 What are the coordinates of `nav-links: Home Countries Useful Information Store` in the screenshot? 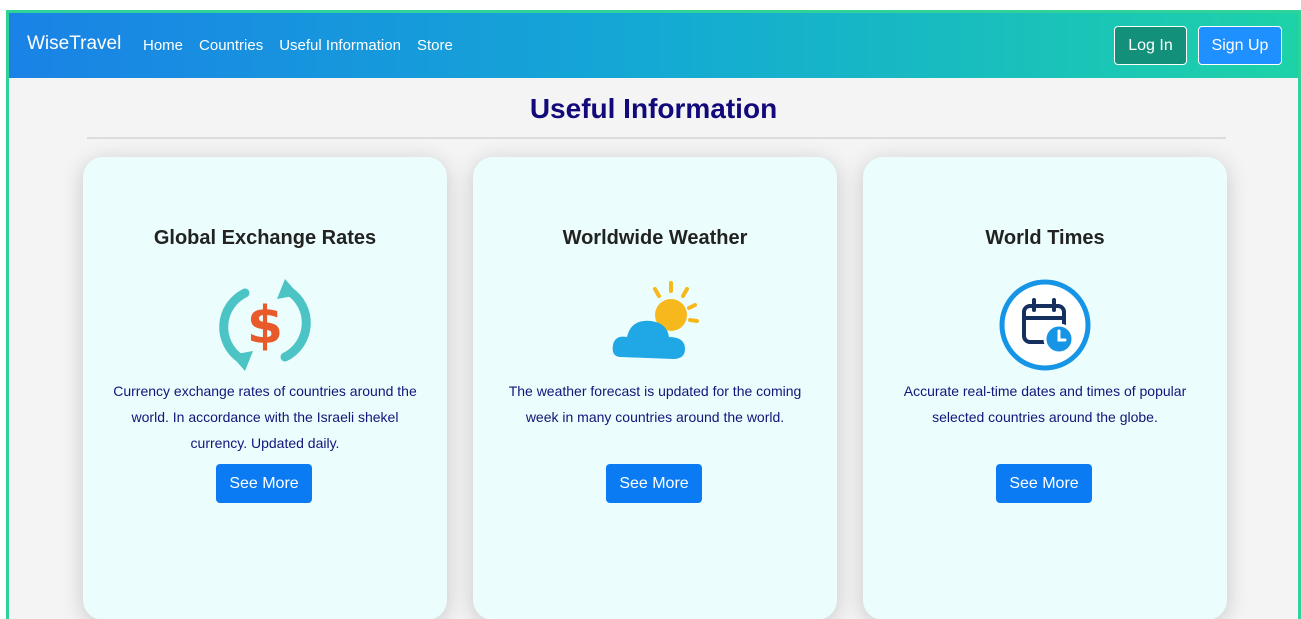 It's located at (306, 45).